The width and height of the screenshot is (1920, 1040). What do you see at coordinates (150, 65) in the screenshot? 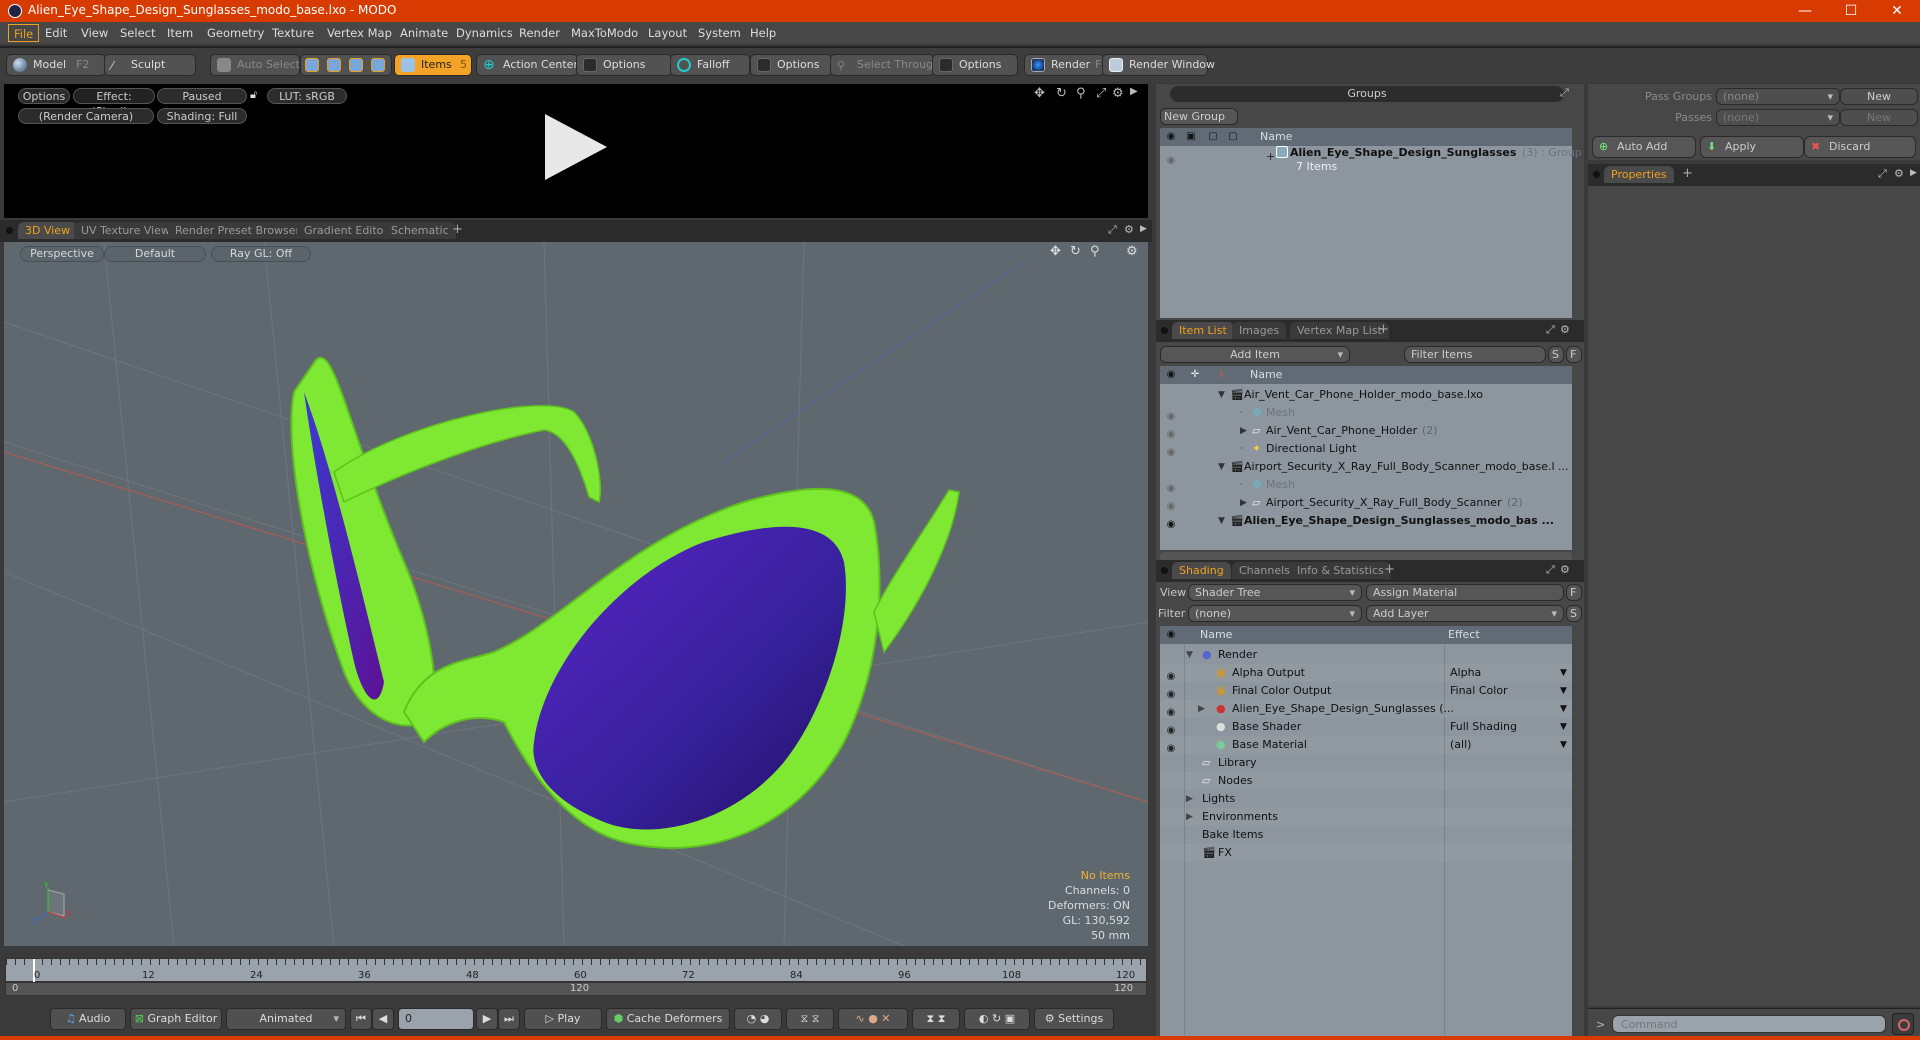
I see `sculpt-mode-button: ⁄ Sculpt` at bounding box center [150, 65].